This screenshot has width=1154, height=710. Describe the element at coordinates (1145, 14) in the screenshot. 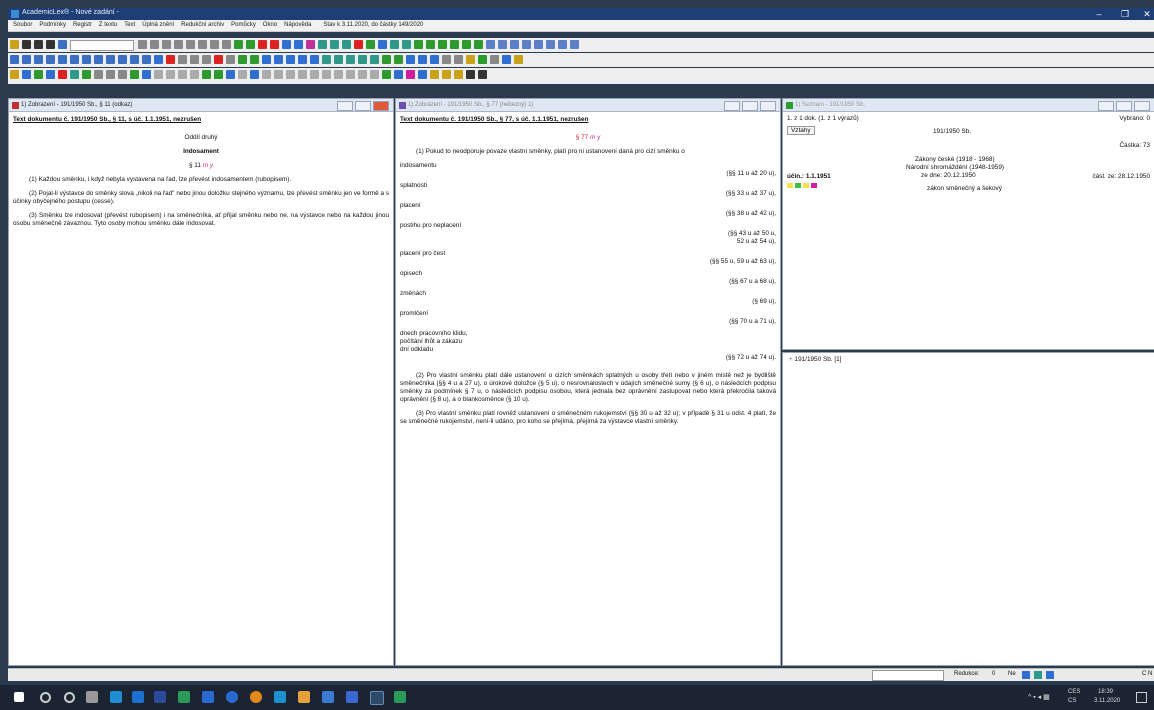

I see `close-button: ✕` at that location.